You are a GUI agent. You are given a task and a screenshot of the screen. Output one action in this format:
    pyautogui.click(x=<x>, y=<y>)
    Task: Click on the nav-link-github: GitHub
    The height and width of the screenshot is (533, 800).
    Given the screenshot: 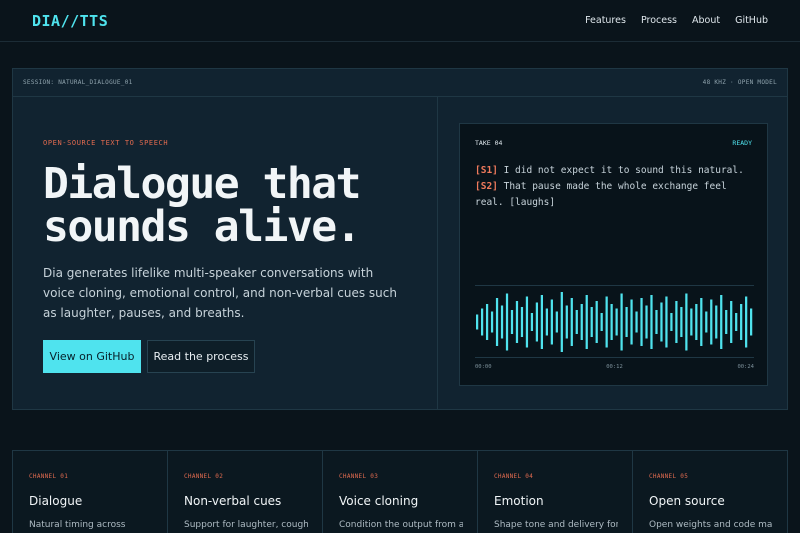 What is the action you would take?
    pyautogui.click(x=751, y=20)
    